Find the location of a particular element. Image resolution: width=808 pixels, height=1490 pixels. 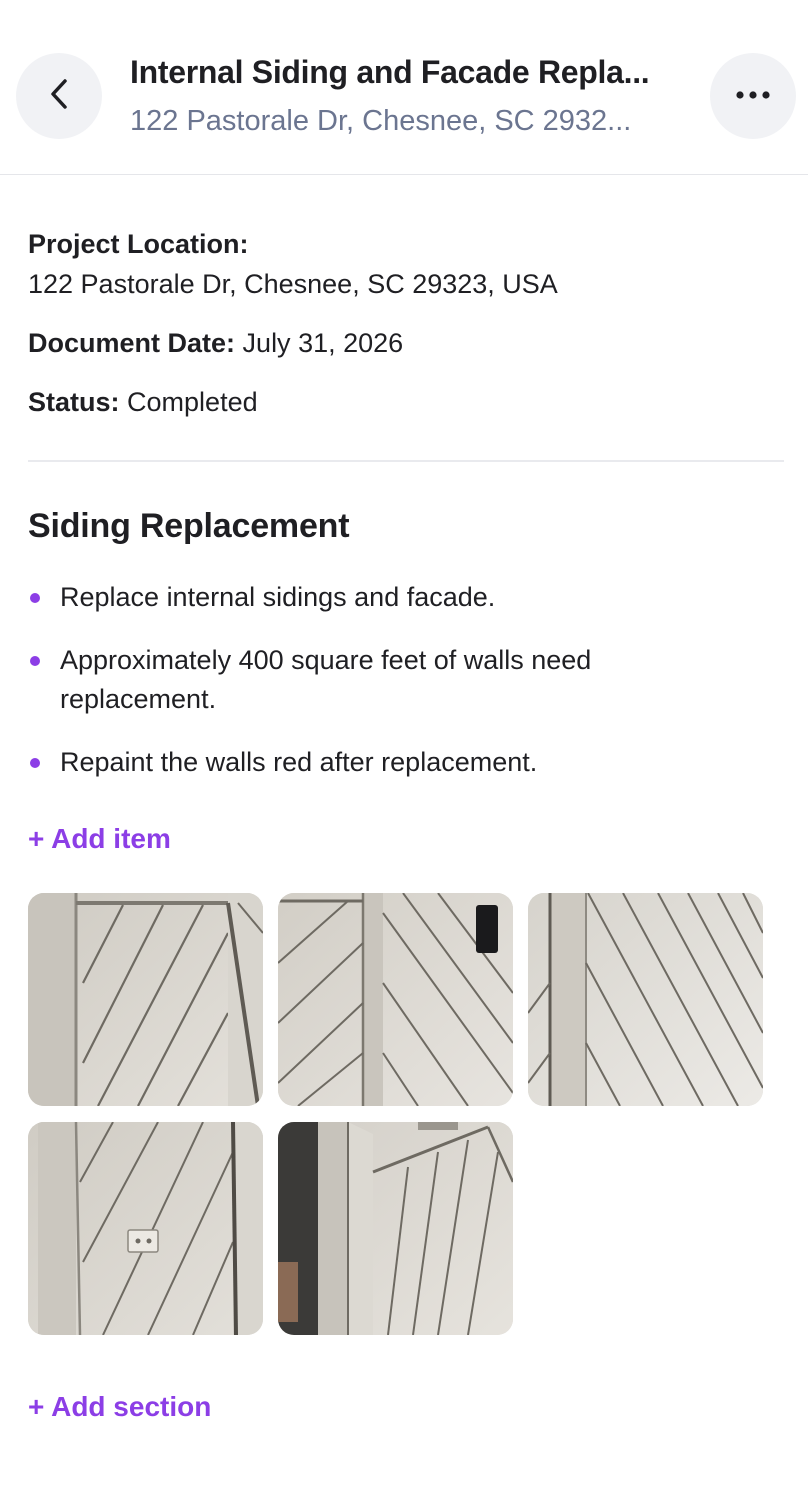

document-date-value: July 31, 2026 is located at coordinates (323, 343).